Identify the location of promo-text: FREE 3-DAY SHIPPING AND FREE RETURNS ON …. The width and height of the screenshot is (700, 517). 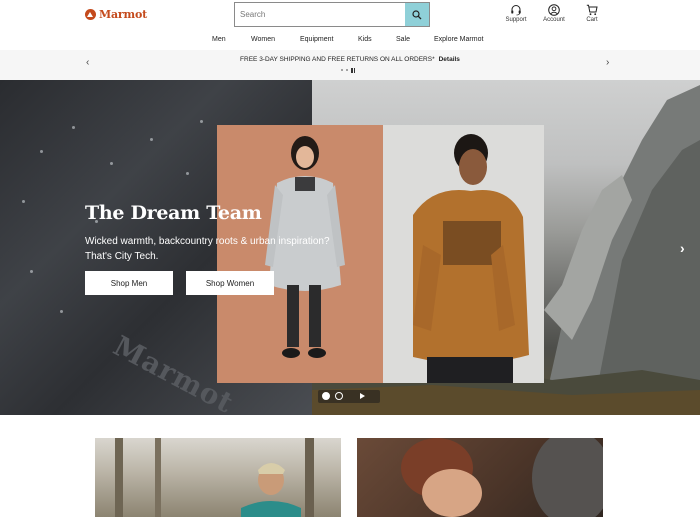
(337, 59).